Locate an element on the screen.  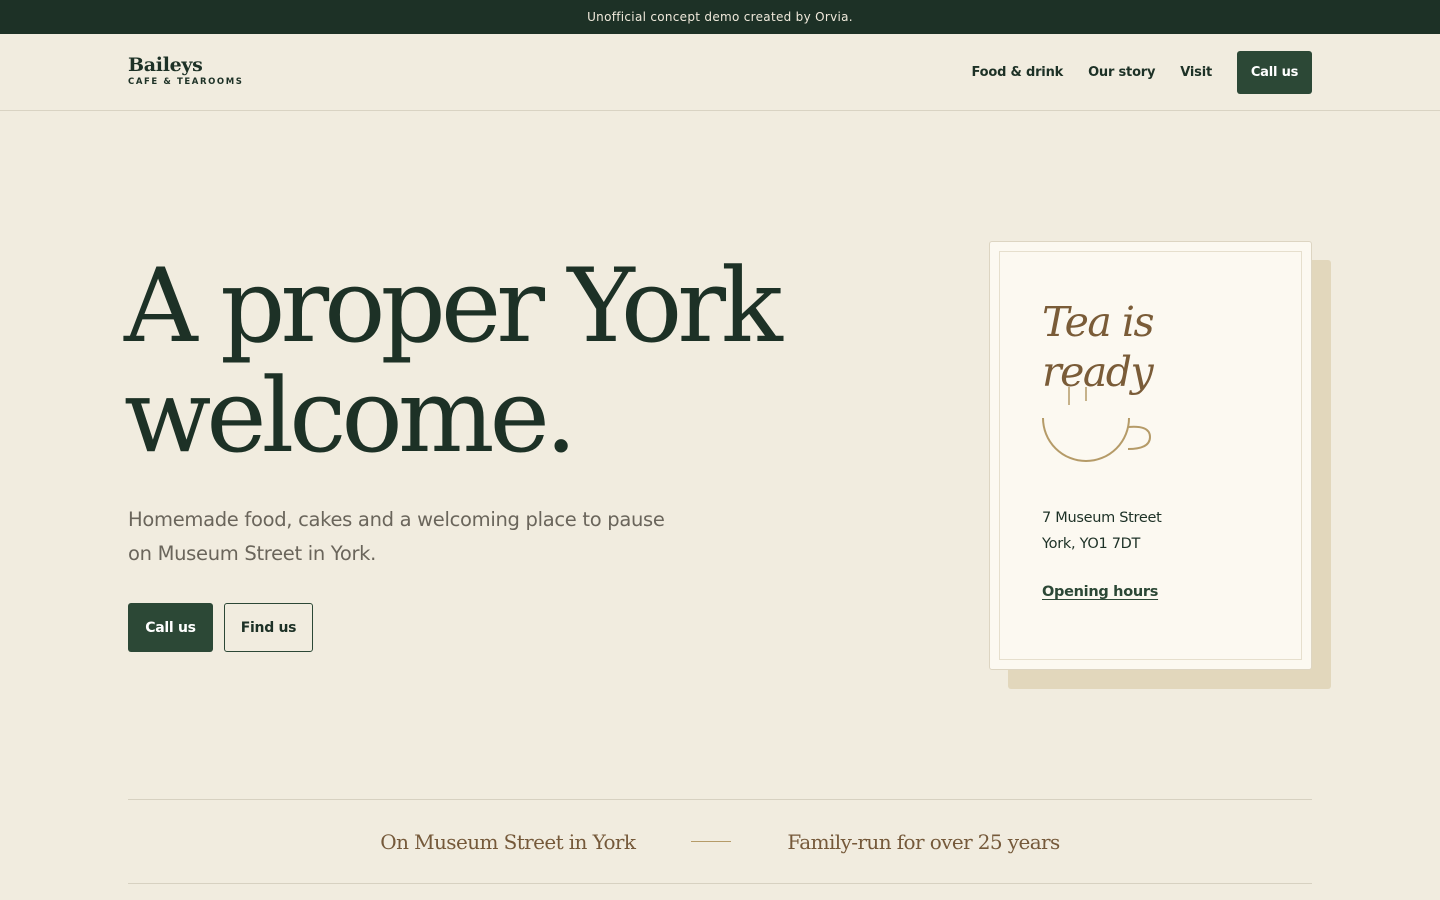
brand-subtitle: CAFE & TEAROOMS is located at coordinates (186, 82).